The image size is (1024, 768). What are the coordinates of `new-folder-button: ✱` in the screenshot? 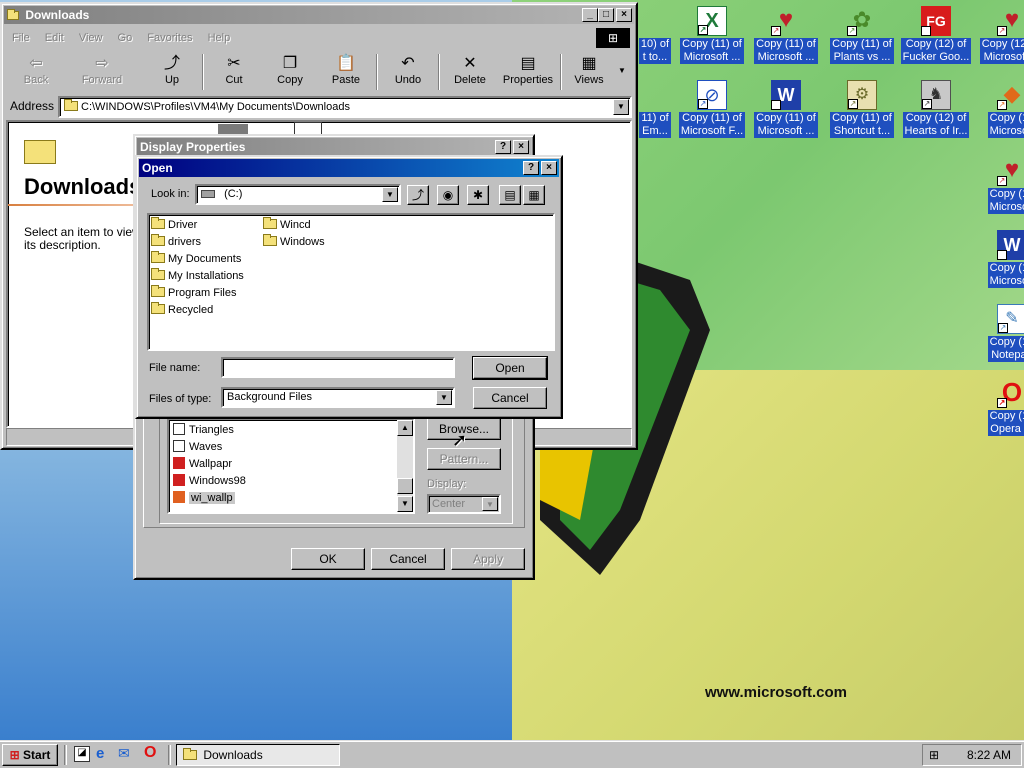 It's located at (478, 195).